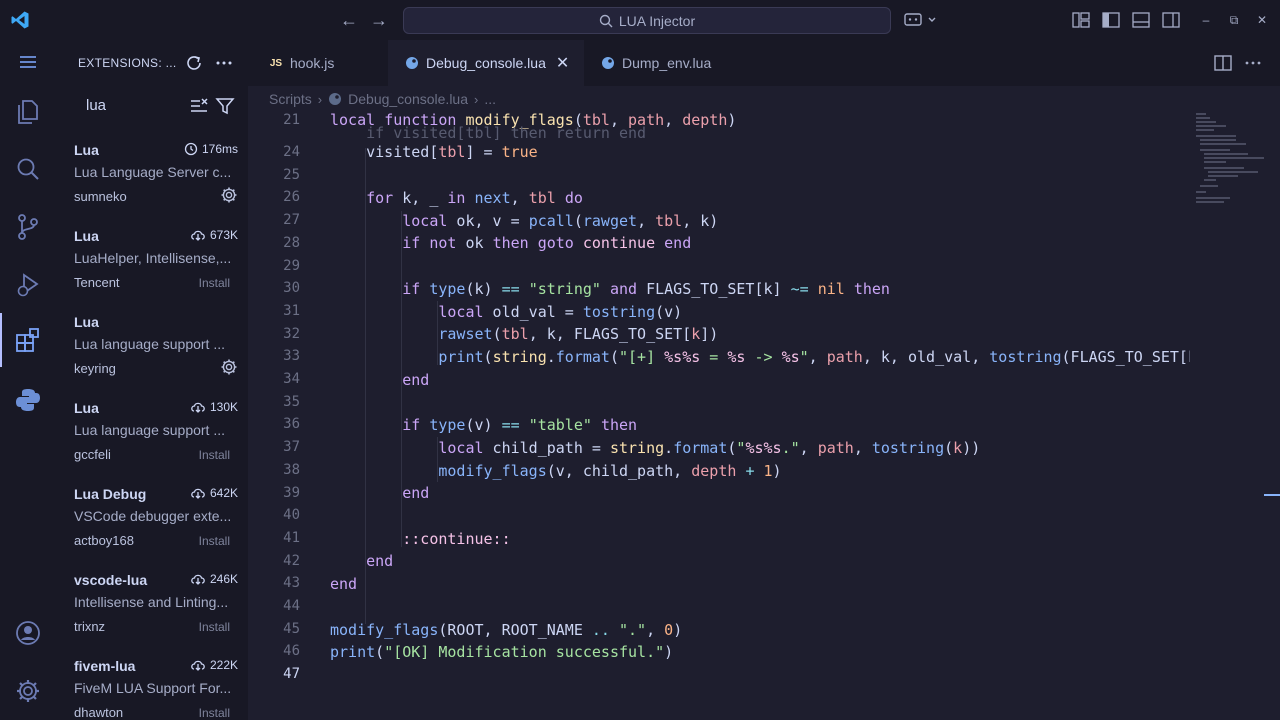 The height and width of the screenshot is (720, 1280). What do you see at coordinates (349, 20) in the screenshot?
I see `back-arrow-icon: ←` at bounding box center [349, 20].